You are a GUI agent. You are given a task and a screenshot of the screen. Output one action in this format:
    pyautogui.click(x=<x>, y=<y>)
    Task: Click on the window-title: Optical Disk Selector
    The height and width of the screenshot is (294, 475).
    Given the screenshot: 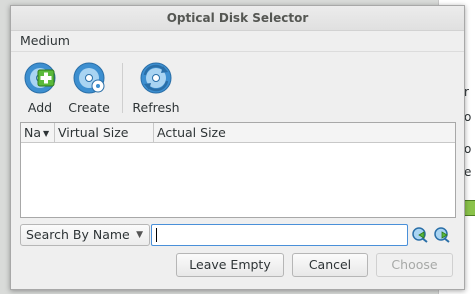 What is the action you would take?
    pyautogui.click(x=237, y=18)
    